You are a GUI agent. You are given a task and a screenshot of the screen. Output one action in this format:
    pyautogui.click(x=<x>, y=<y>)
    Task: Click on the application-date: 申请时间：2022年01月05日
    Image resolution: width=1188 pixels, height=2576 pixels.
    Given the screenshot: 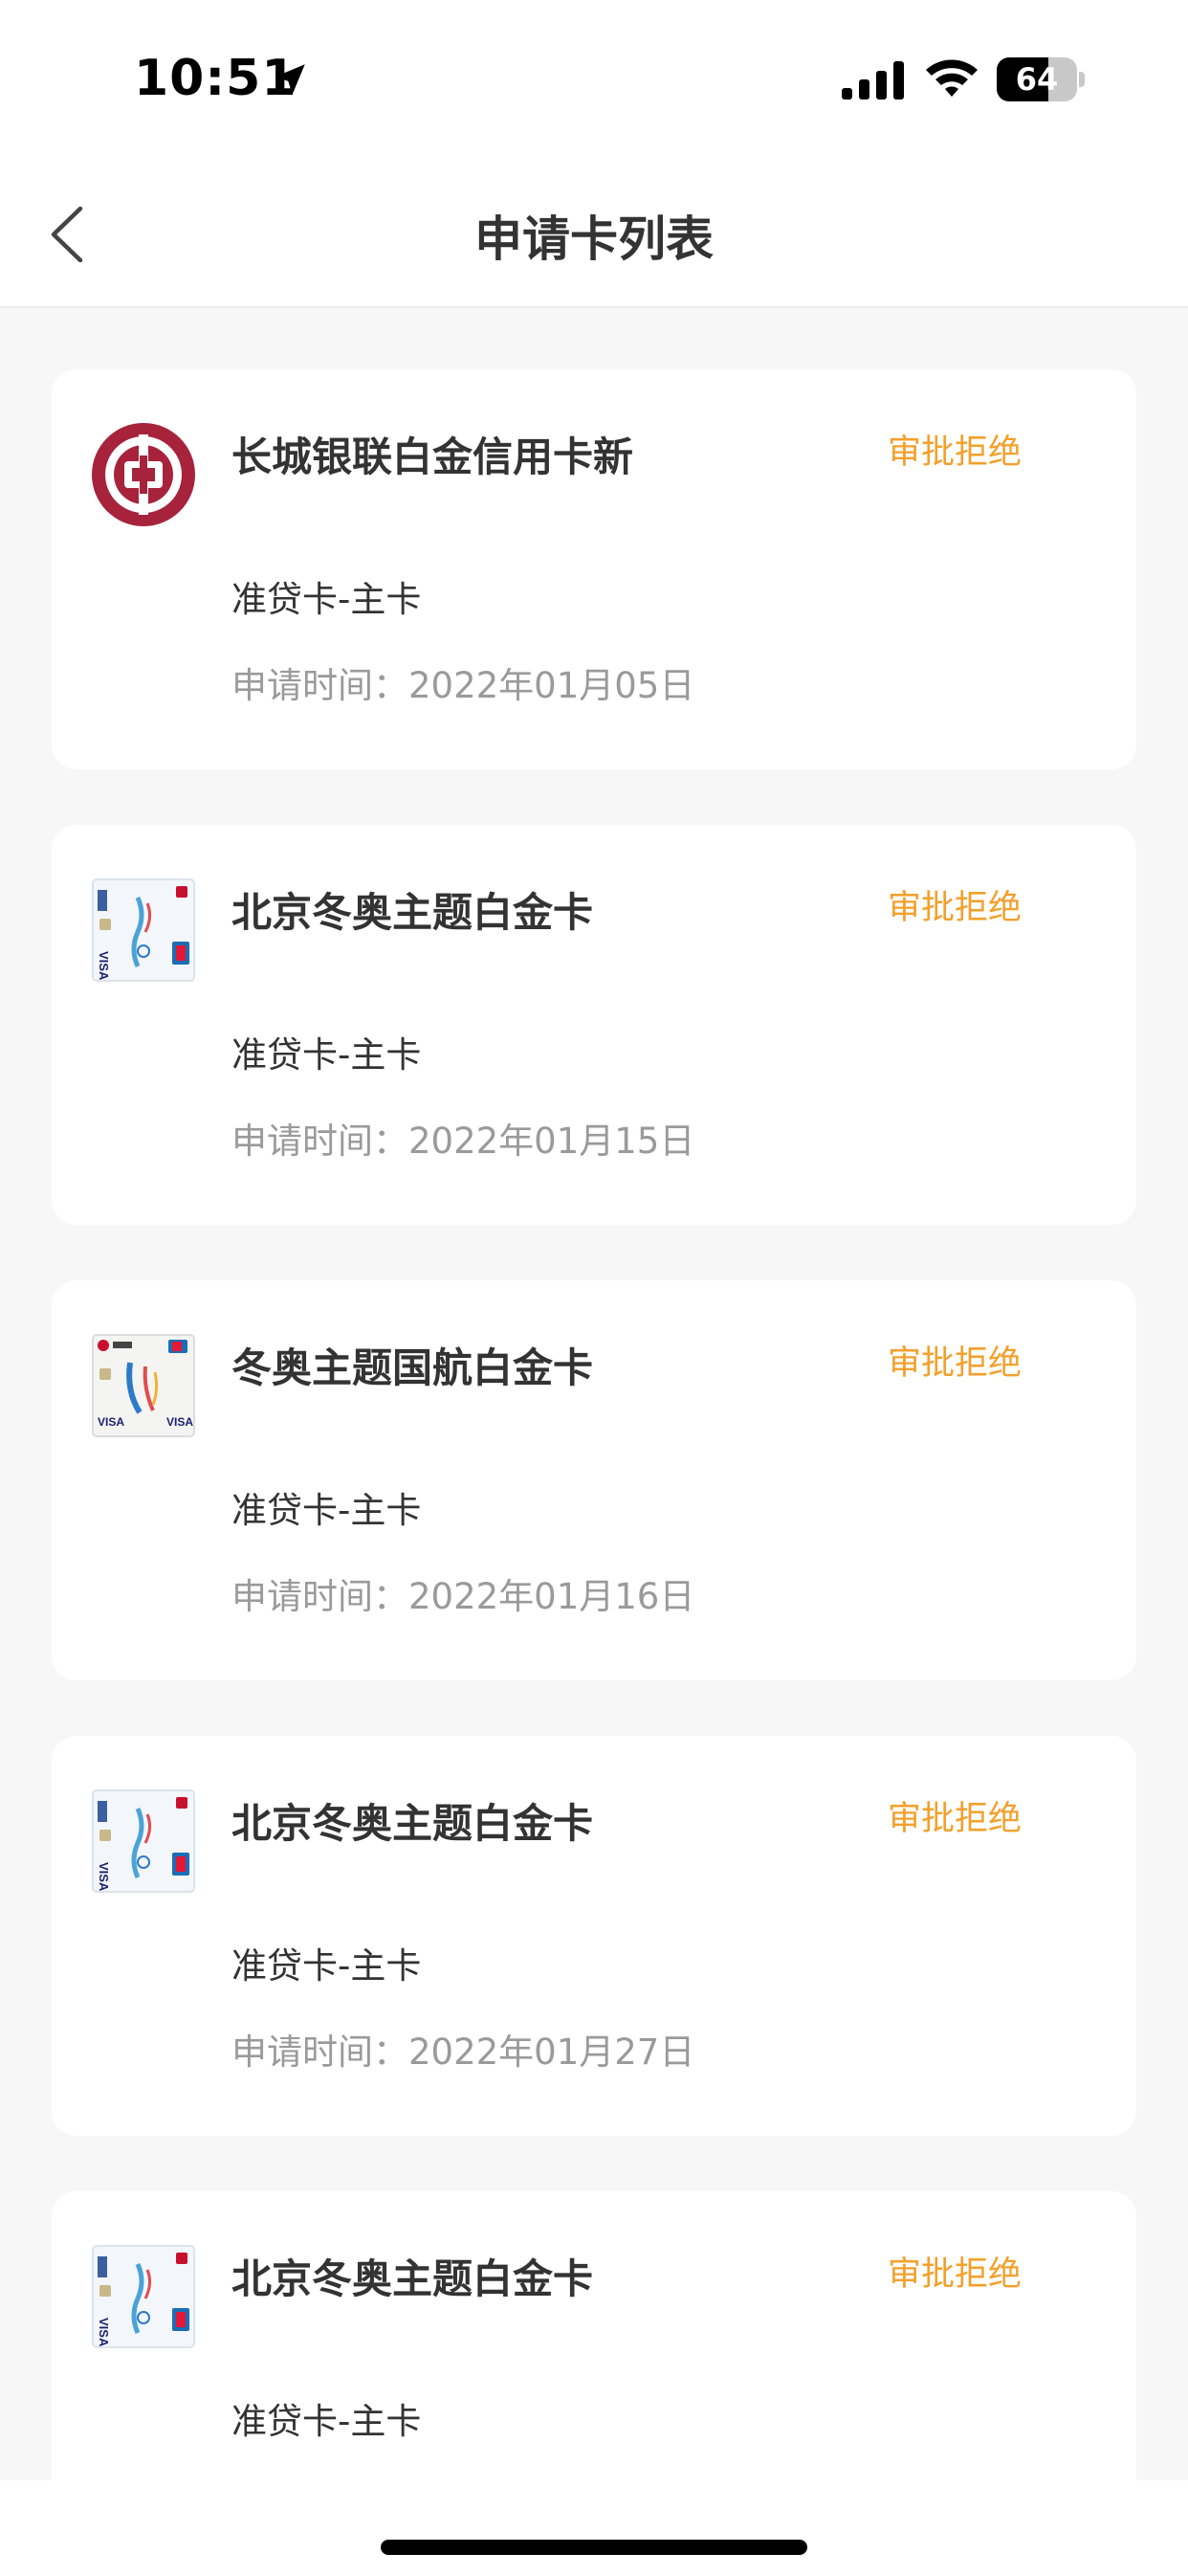 What is the action you would take?
    pyautogui.click(x=463, y=685)
    